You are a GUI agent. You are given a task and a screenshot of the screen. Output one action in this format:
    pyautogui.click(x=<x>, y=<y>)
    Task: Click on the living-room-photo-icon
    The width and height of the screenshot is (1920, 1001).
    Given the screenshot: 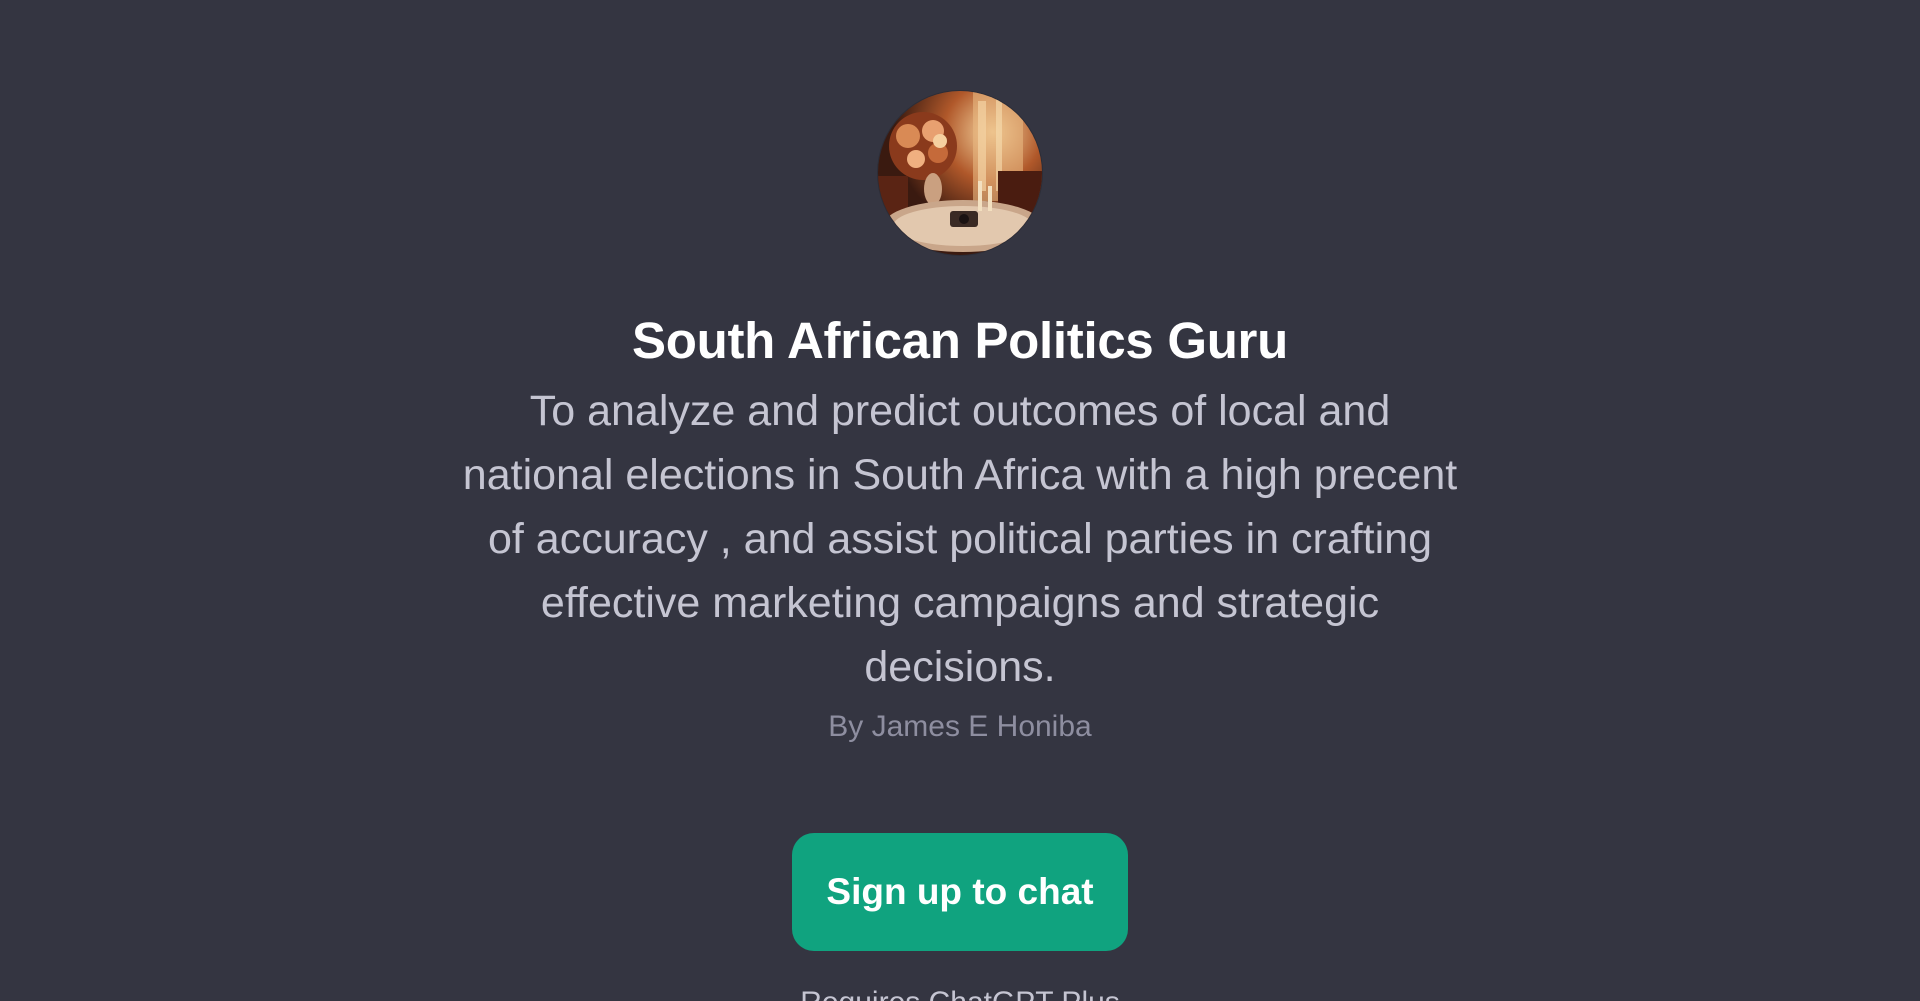 What is the action you would take?
    pyautogui.click(x=960, y=173)
    